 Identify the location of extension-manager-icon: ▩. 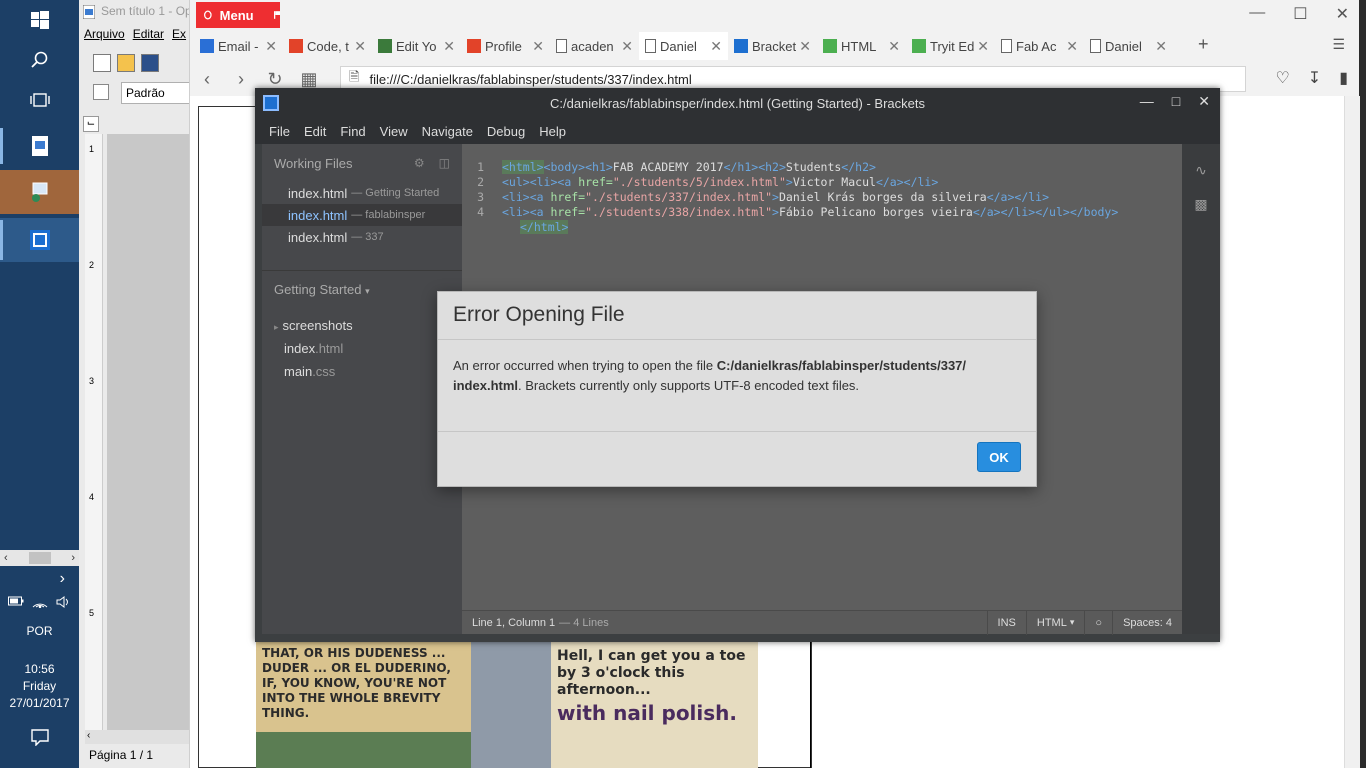
(1201, 204).